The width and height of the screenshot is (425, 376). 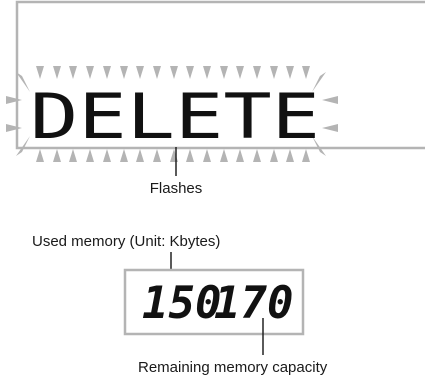 I want to click on remaining-memory-label: Remaining memory capacity, so click(x=233, y=367).